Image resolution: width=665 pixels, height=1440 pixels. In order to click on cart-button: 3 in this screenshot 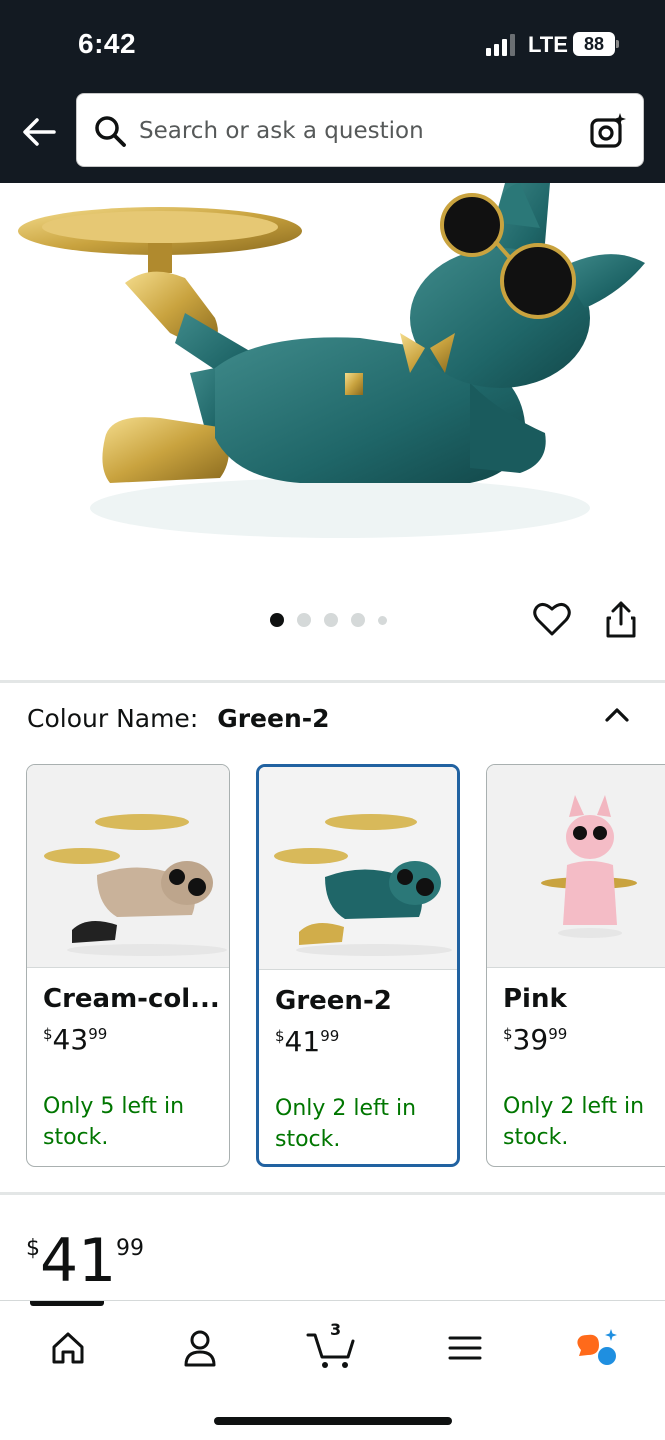, I will do `click(332, 1346)`.